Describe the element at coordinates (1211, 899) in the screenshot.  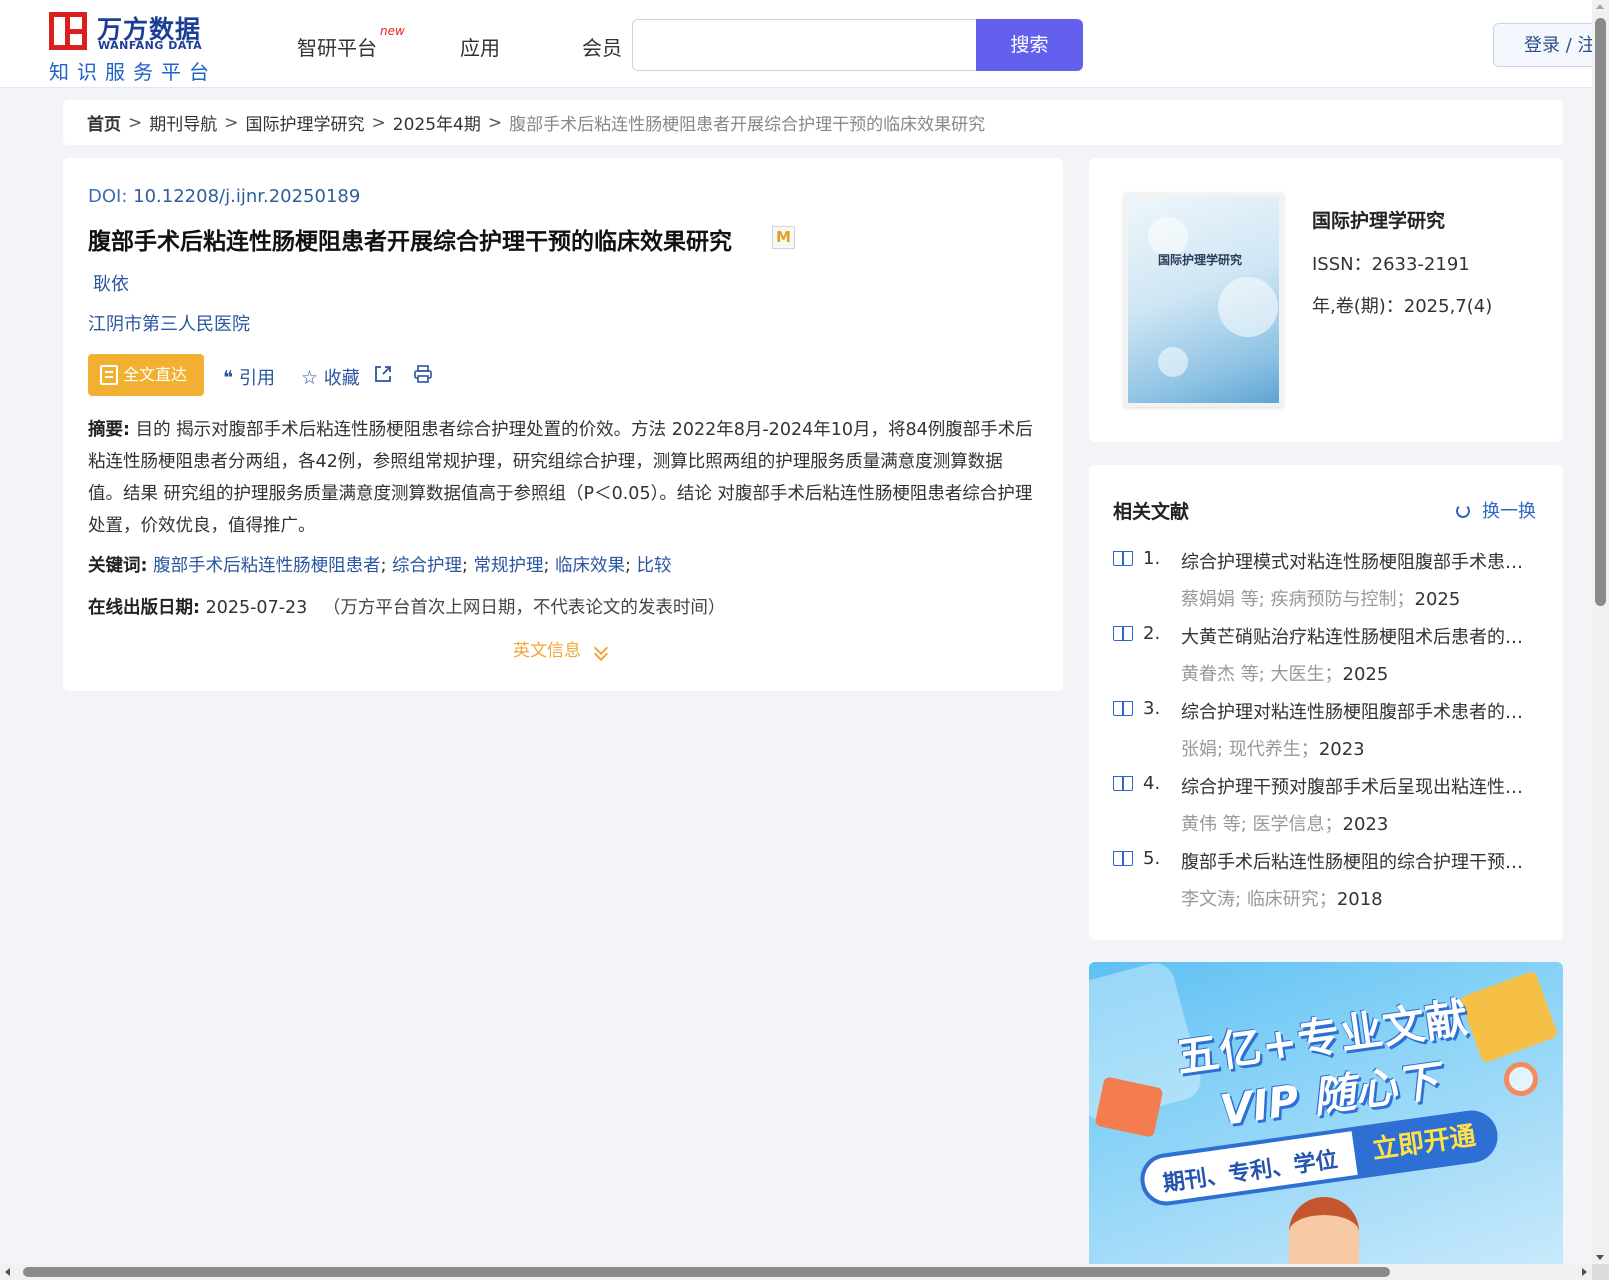
I see `related-authors: 李文涛;` at that location.